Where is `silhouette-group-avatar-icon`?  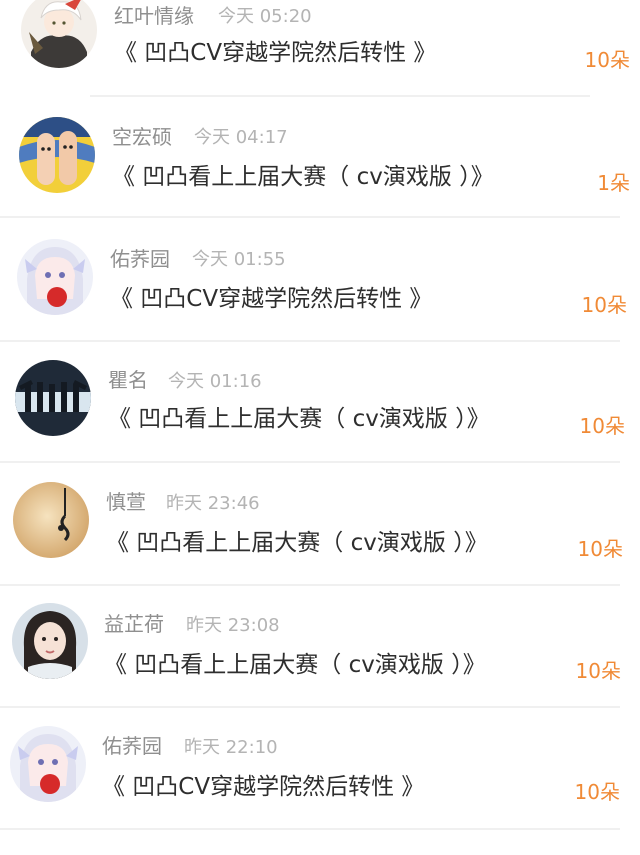 silhouette-group-avatar-icon is located at coordinates (53, 398).